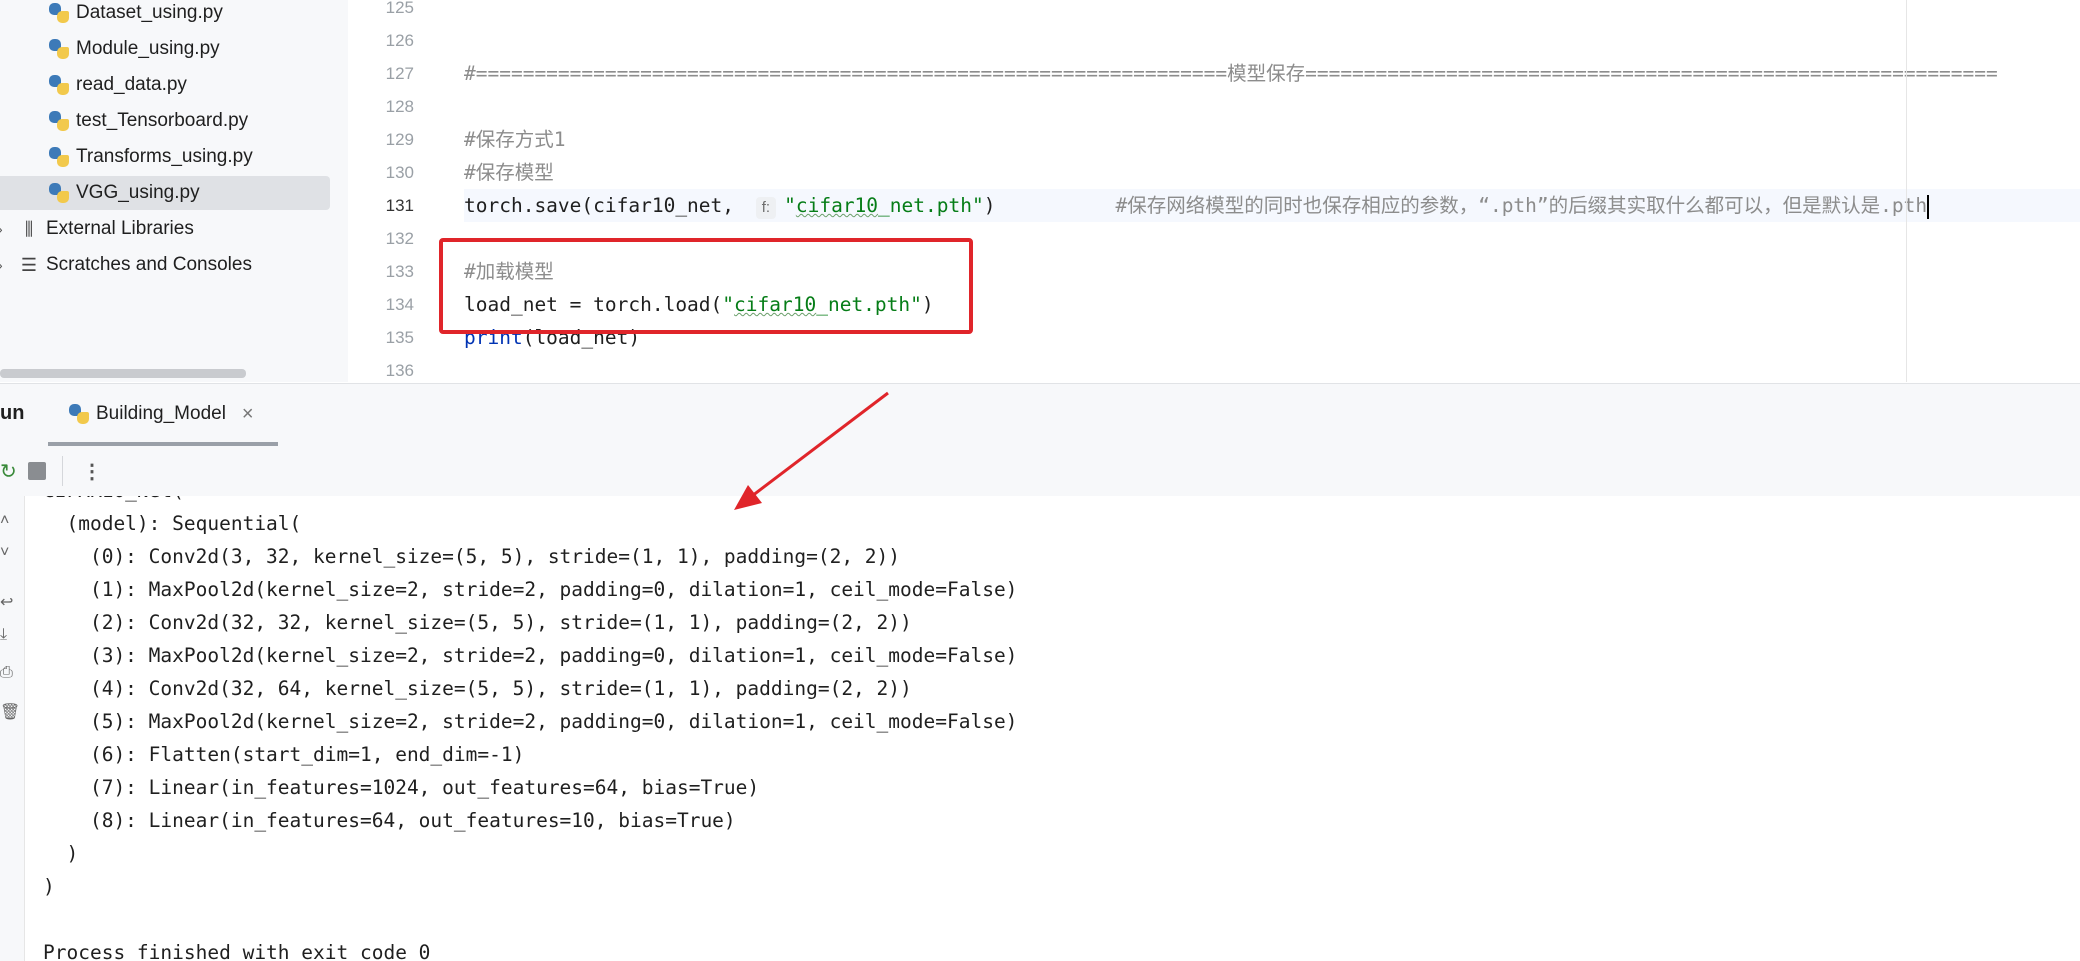 This screenshot has width=2080, height=961. I want to click on library-icon: ⫼, so click(29, 228).